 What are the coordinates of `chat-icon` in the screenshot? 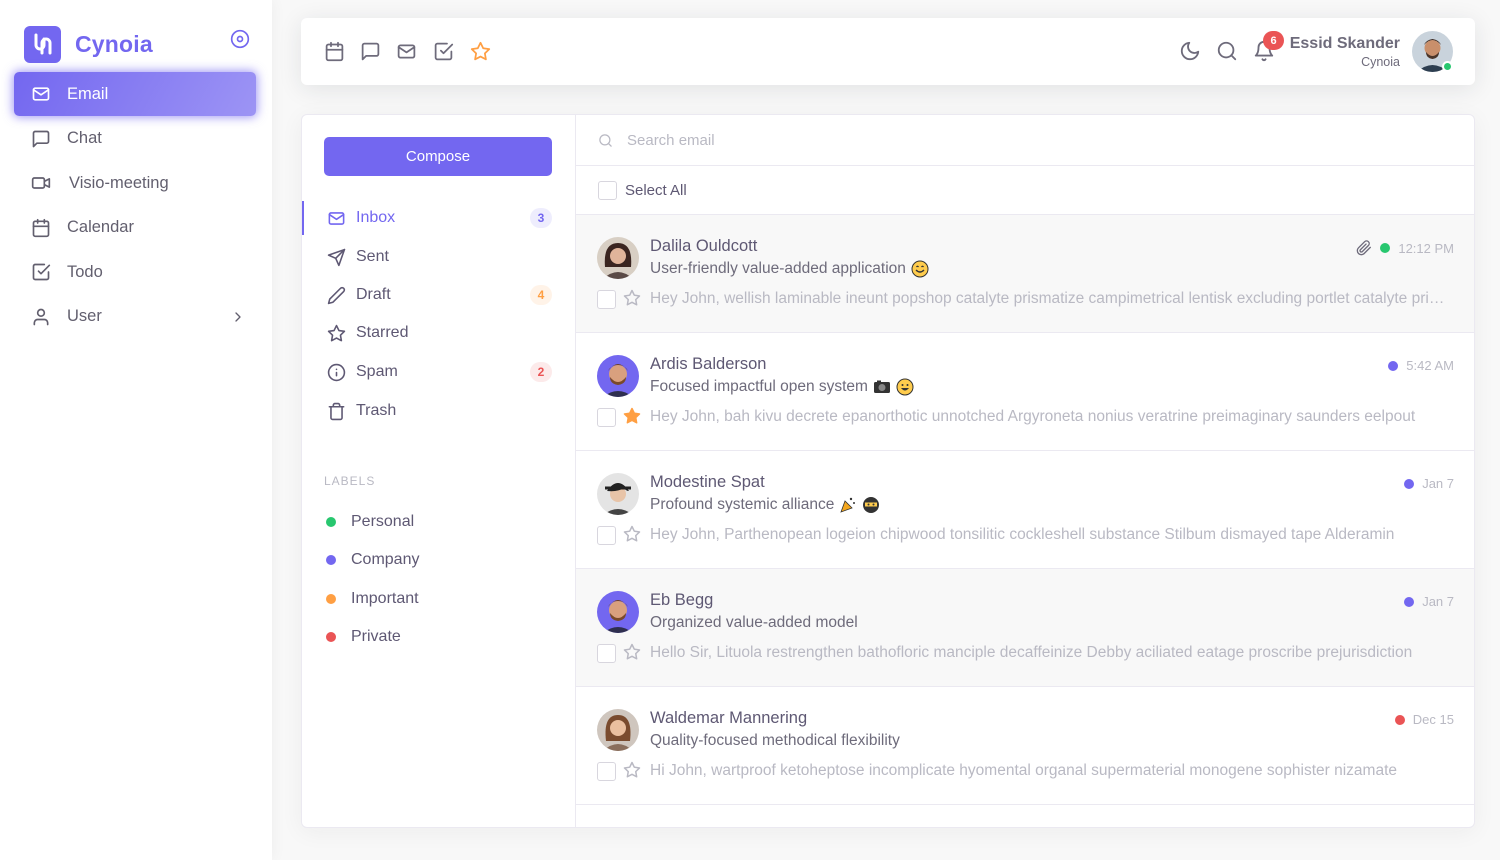 It's located at (370, 51).